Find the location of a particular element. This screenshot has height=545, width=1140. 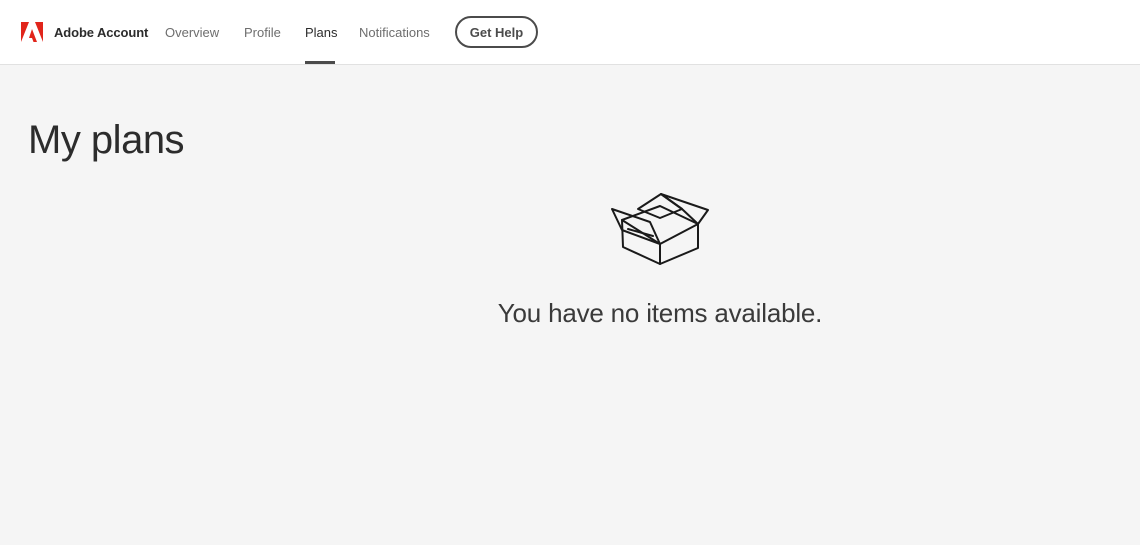

get-help-button: Get Help is located at coordinates (496, 32).